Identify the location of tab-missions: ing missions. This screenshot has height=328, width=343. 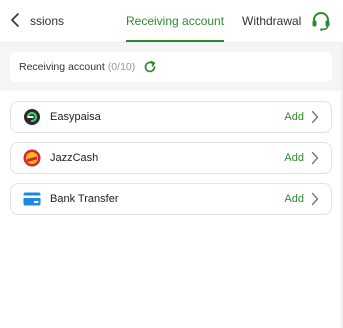
(47, 21).